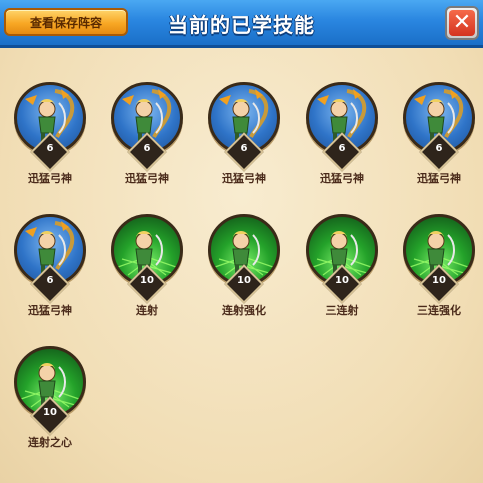 Image resolution: width=483 pixels, height=483 pixels. What do you see at coordinates (50, 442) in the screenshot?
I see `skill-name: 连射之心` at bounding box center [50, 442].